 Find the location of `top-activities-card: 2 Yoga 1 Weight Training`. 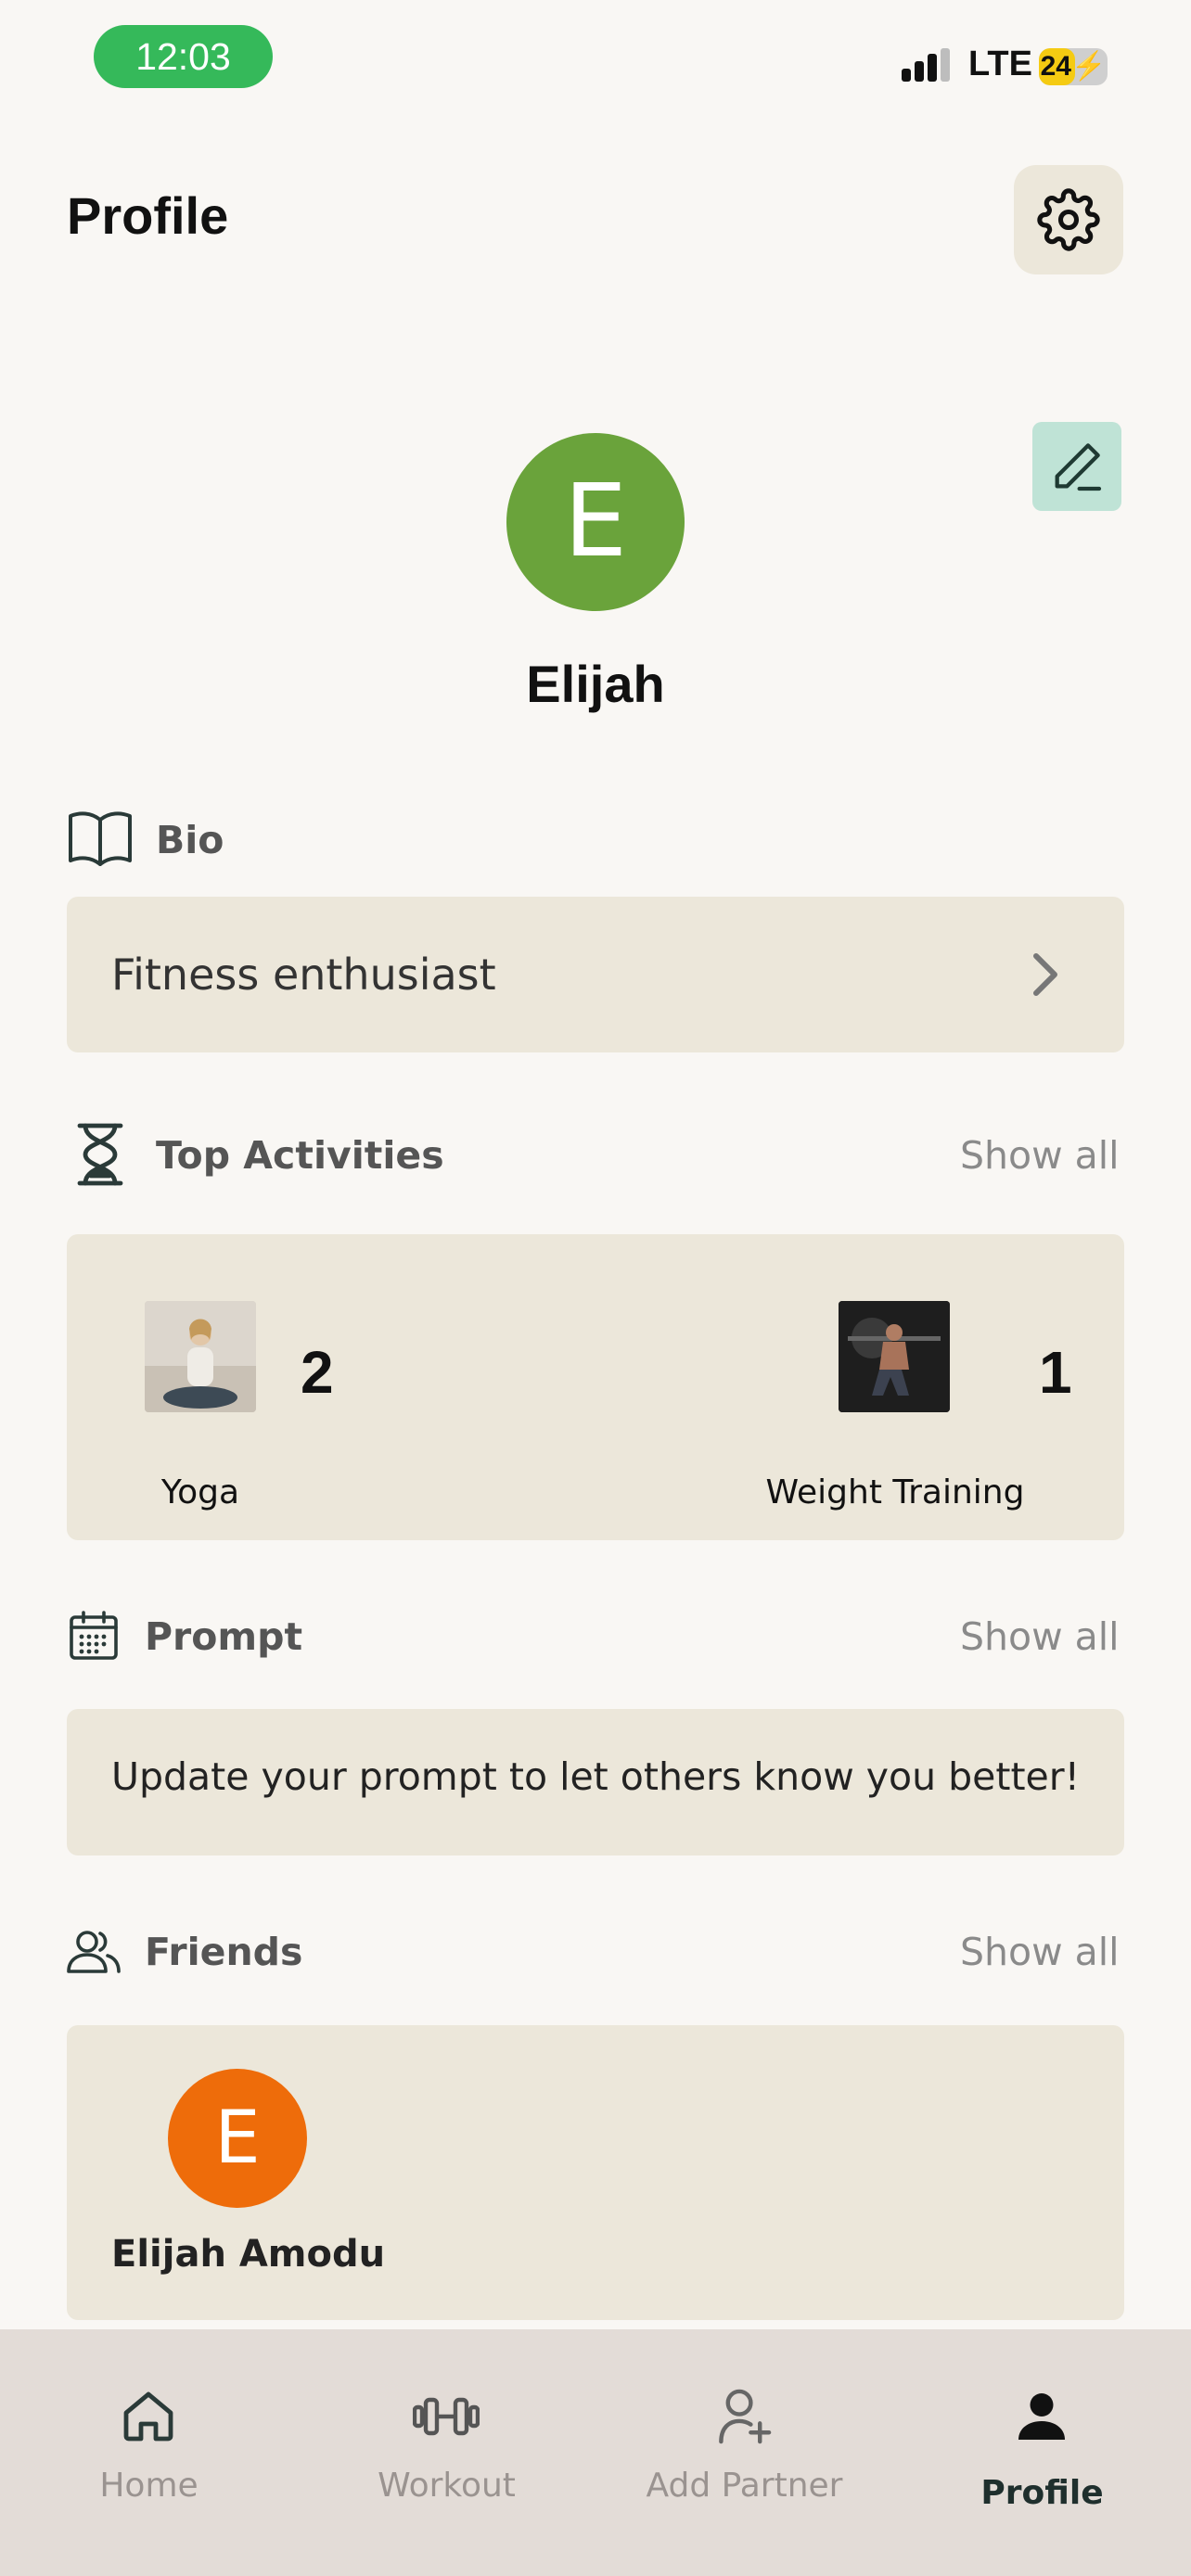

top-activities-card: 2 Yoga 1 Weight Training is located at coordinates (595, 1387).